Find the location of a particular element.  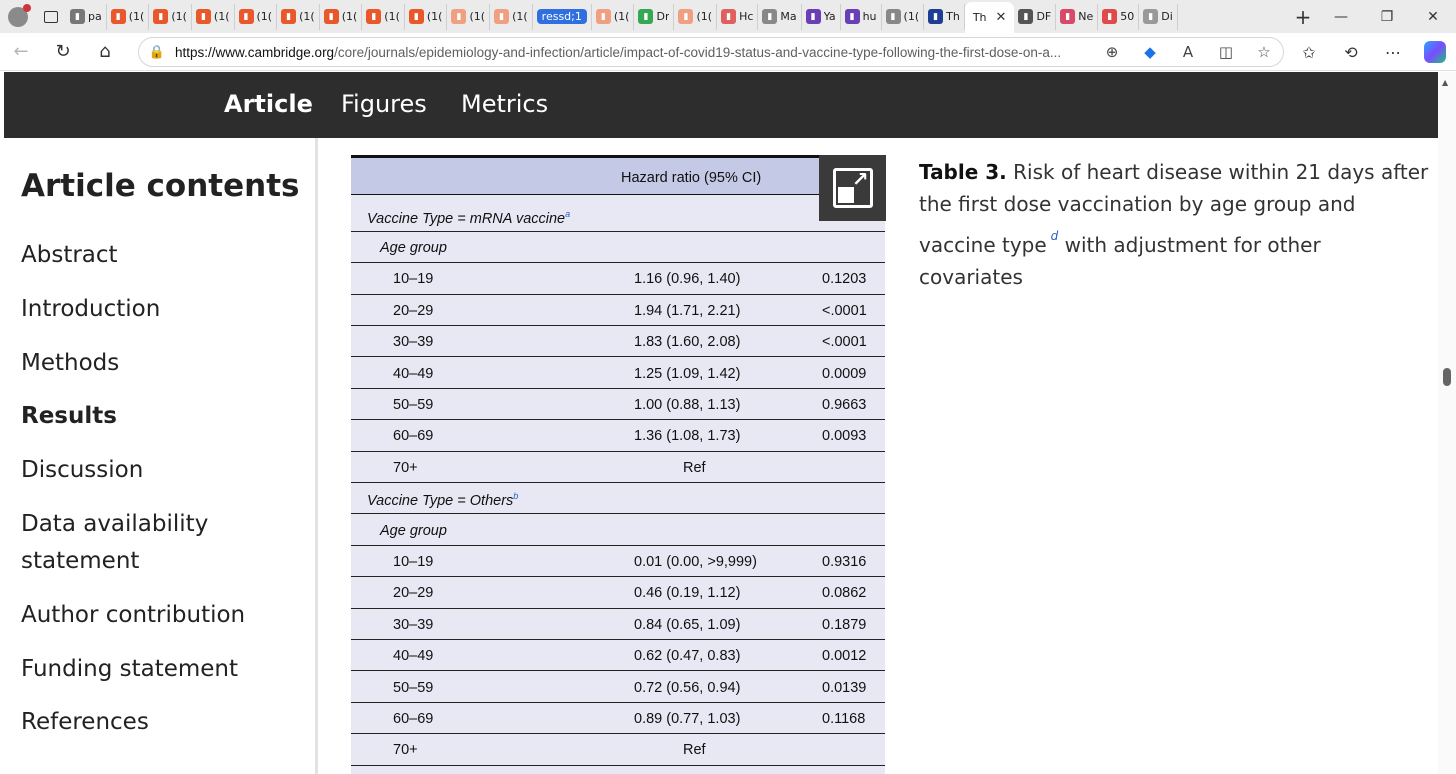

tab-b-4: ▮ Ma is located at coordinates (780, 16).